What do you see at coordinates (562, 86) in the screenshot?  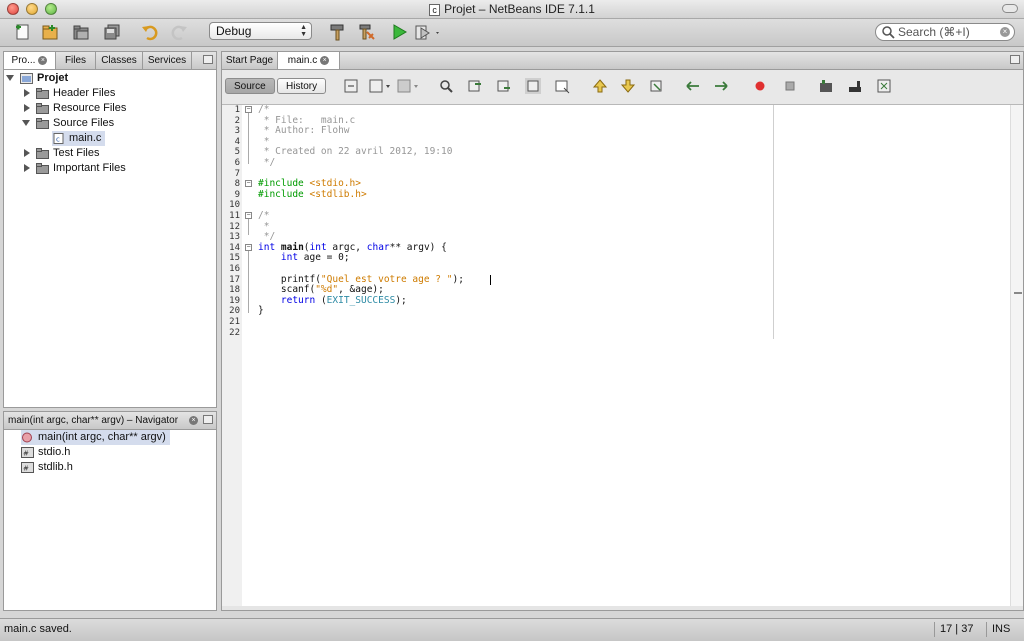 I see `toggle-rectangular-selection-icon` at bounding box center [562, 86].